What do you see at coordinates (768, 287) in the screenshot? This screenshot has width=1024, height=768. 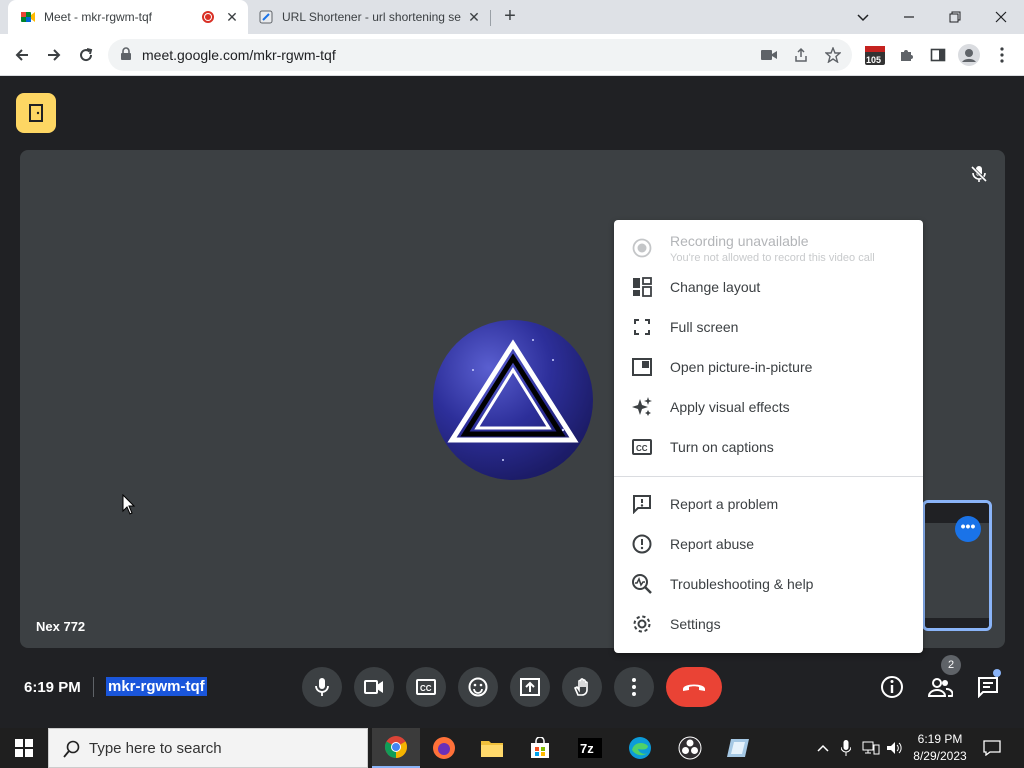 I see `menu-item-change-layout: Change layout` at bounding box center [768, 287].